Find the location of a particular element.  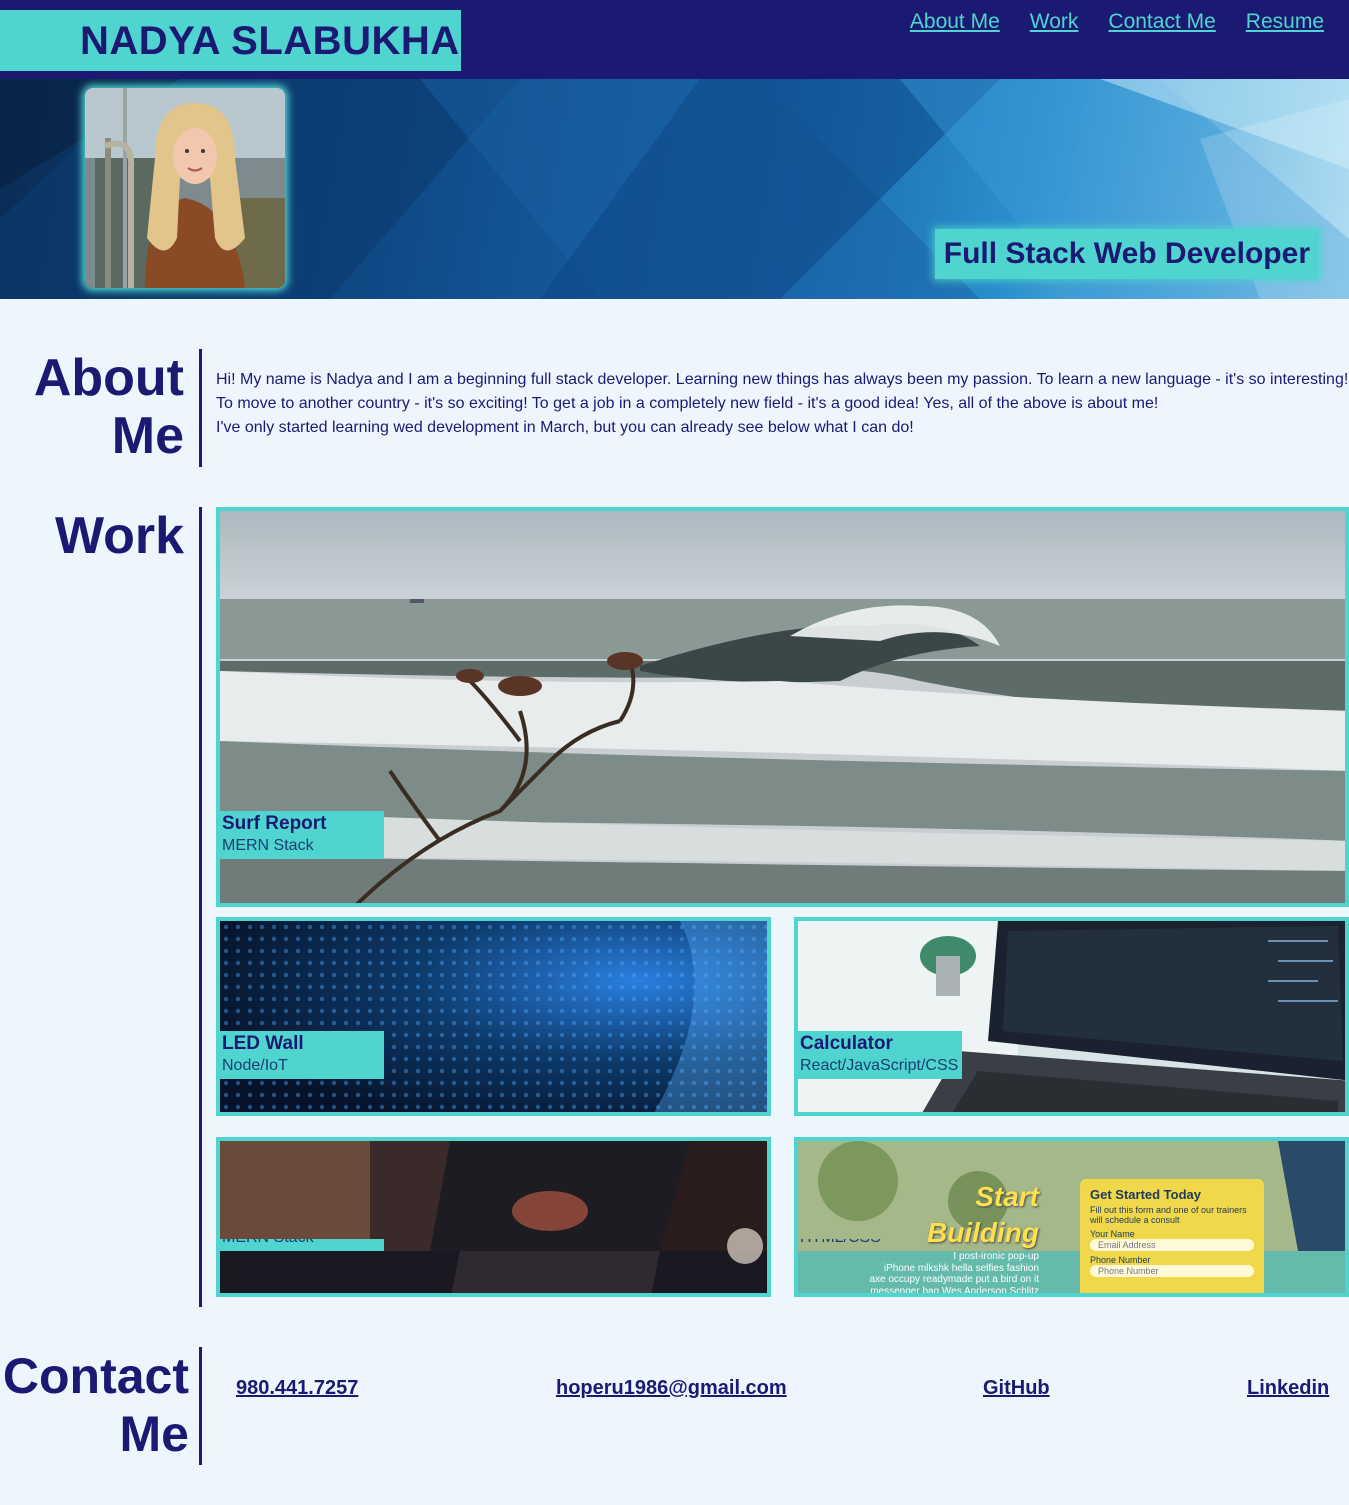

hero-banner: Full Stack Web Developer is located at coordinates (674, 189).